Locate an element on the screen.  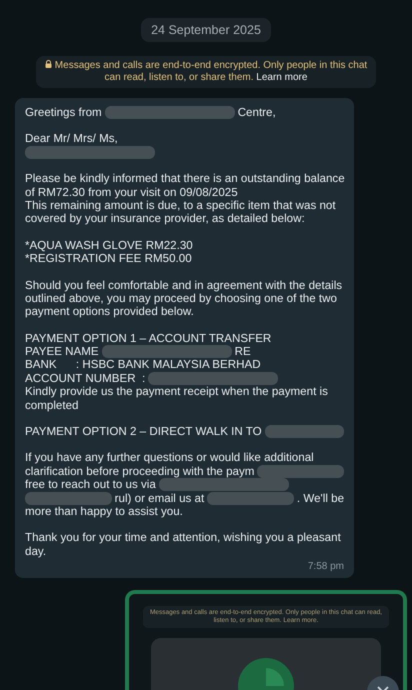
message-text: PAYMENT OPTION 2 – DIRECT WALK IN TO is located at coordinates (143, 431).